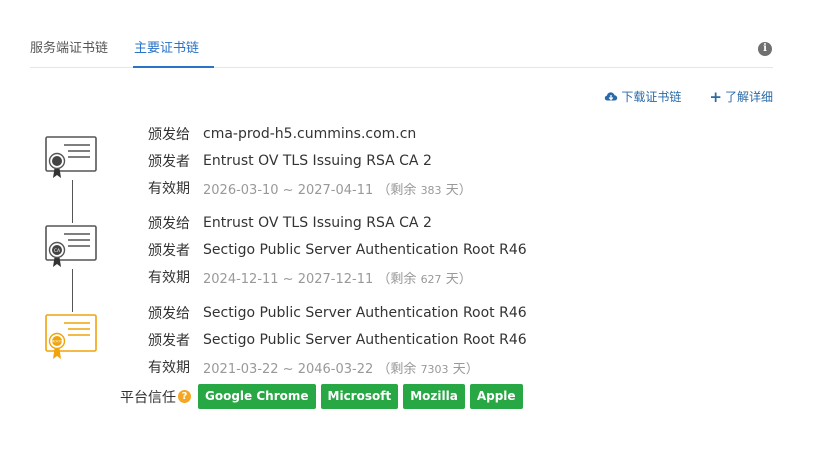 The image size is (823, 469). Describe the element at coordinates (57, 342) in the screenshot. I see `root-badge-text: ROOT` at that location.